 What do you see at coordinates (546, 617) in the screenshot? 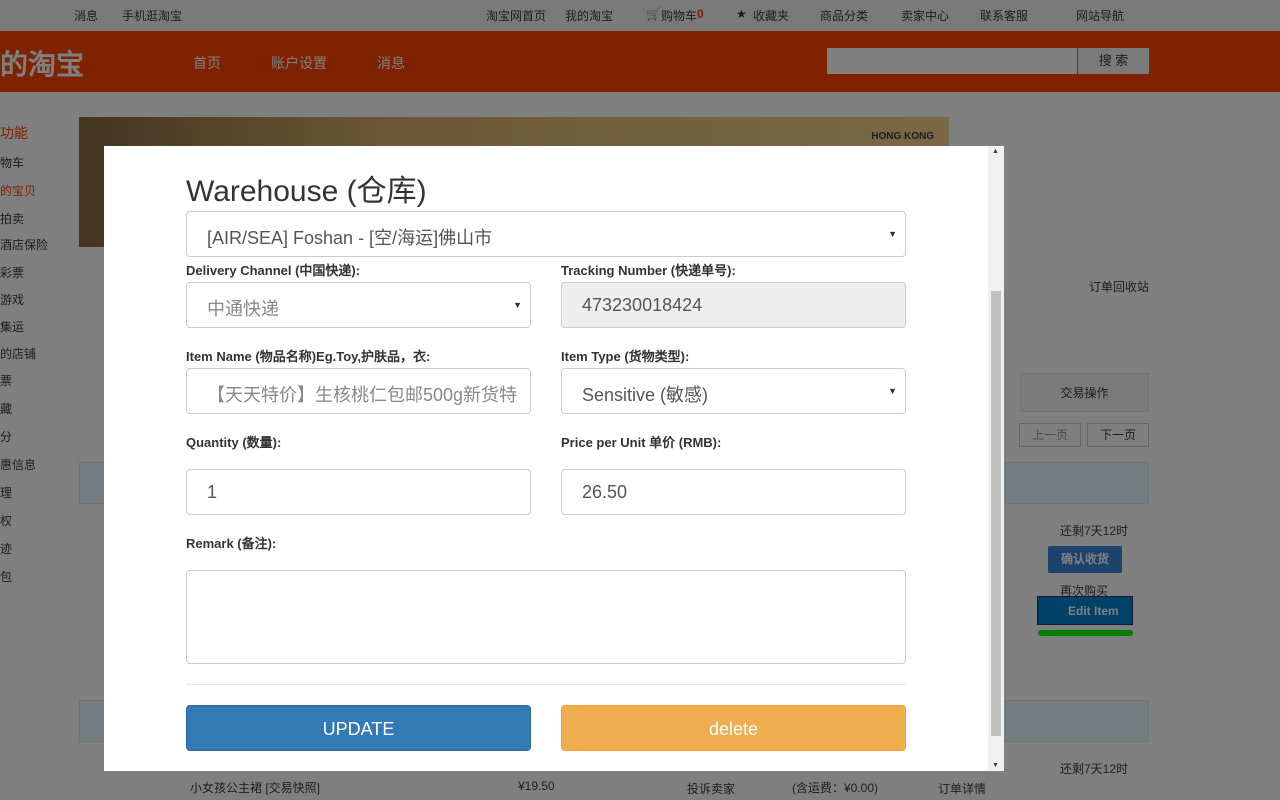
I see `remark-textarea` at bounding box center [546, 617].